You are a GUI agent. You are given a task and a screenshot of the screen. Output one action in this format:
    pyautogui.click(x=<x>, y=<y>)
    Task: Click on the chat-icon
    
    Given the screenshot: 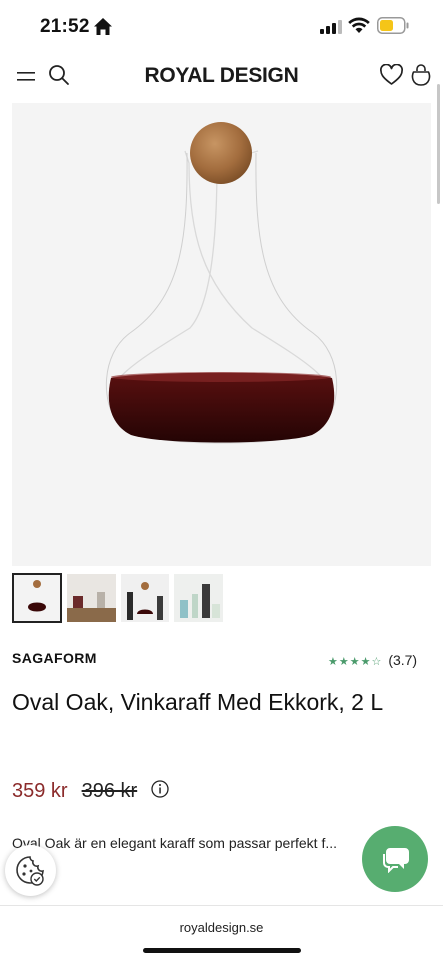 What is the action you would take?
    pyautogui.click(x=396, y=860)
    